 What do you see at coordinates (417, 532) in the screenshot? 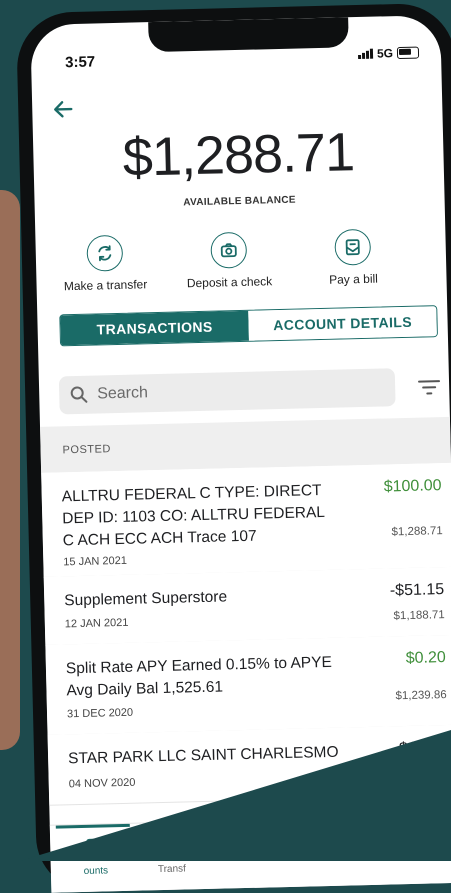
I see `running-balance: $1,288.71` at bounding box center [417, 532].